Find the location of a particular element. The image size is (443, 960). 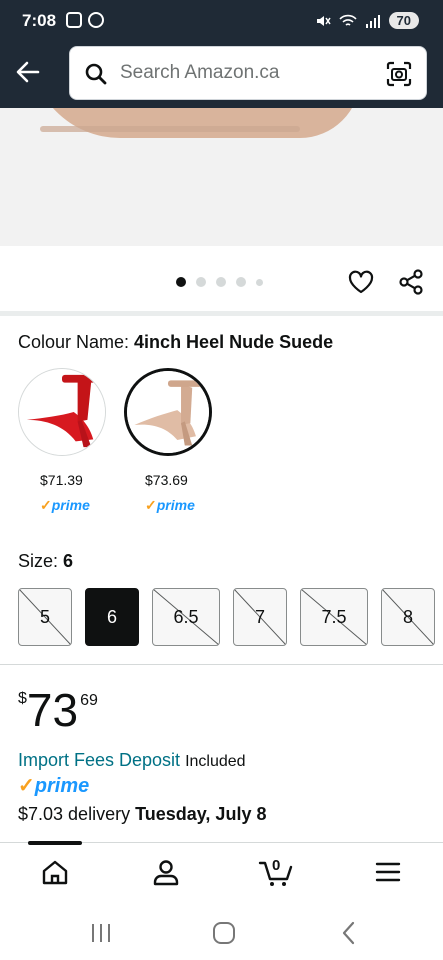

delivery-info: $7.03 delivery Tuesday, July 8 is located at coordinates (142, 814).